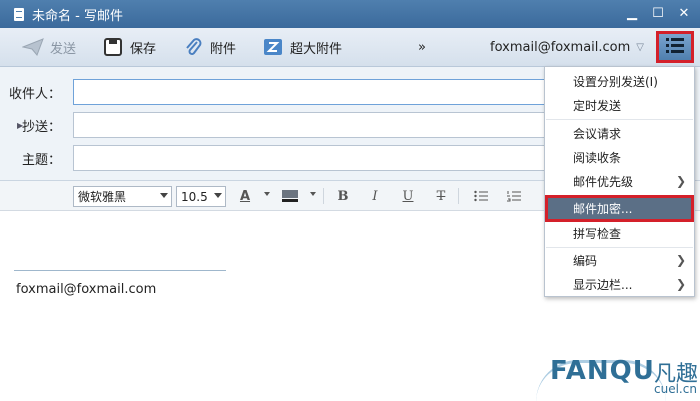 The height and width of the screenshot is (401, 700). I want to click on document-icon, so click(19, 14).